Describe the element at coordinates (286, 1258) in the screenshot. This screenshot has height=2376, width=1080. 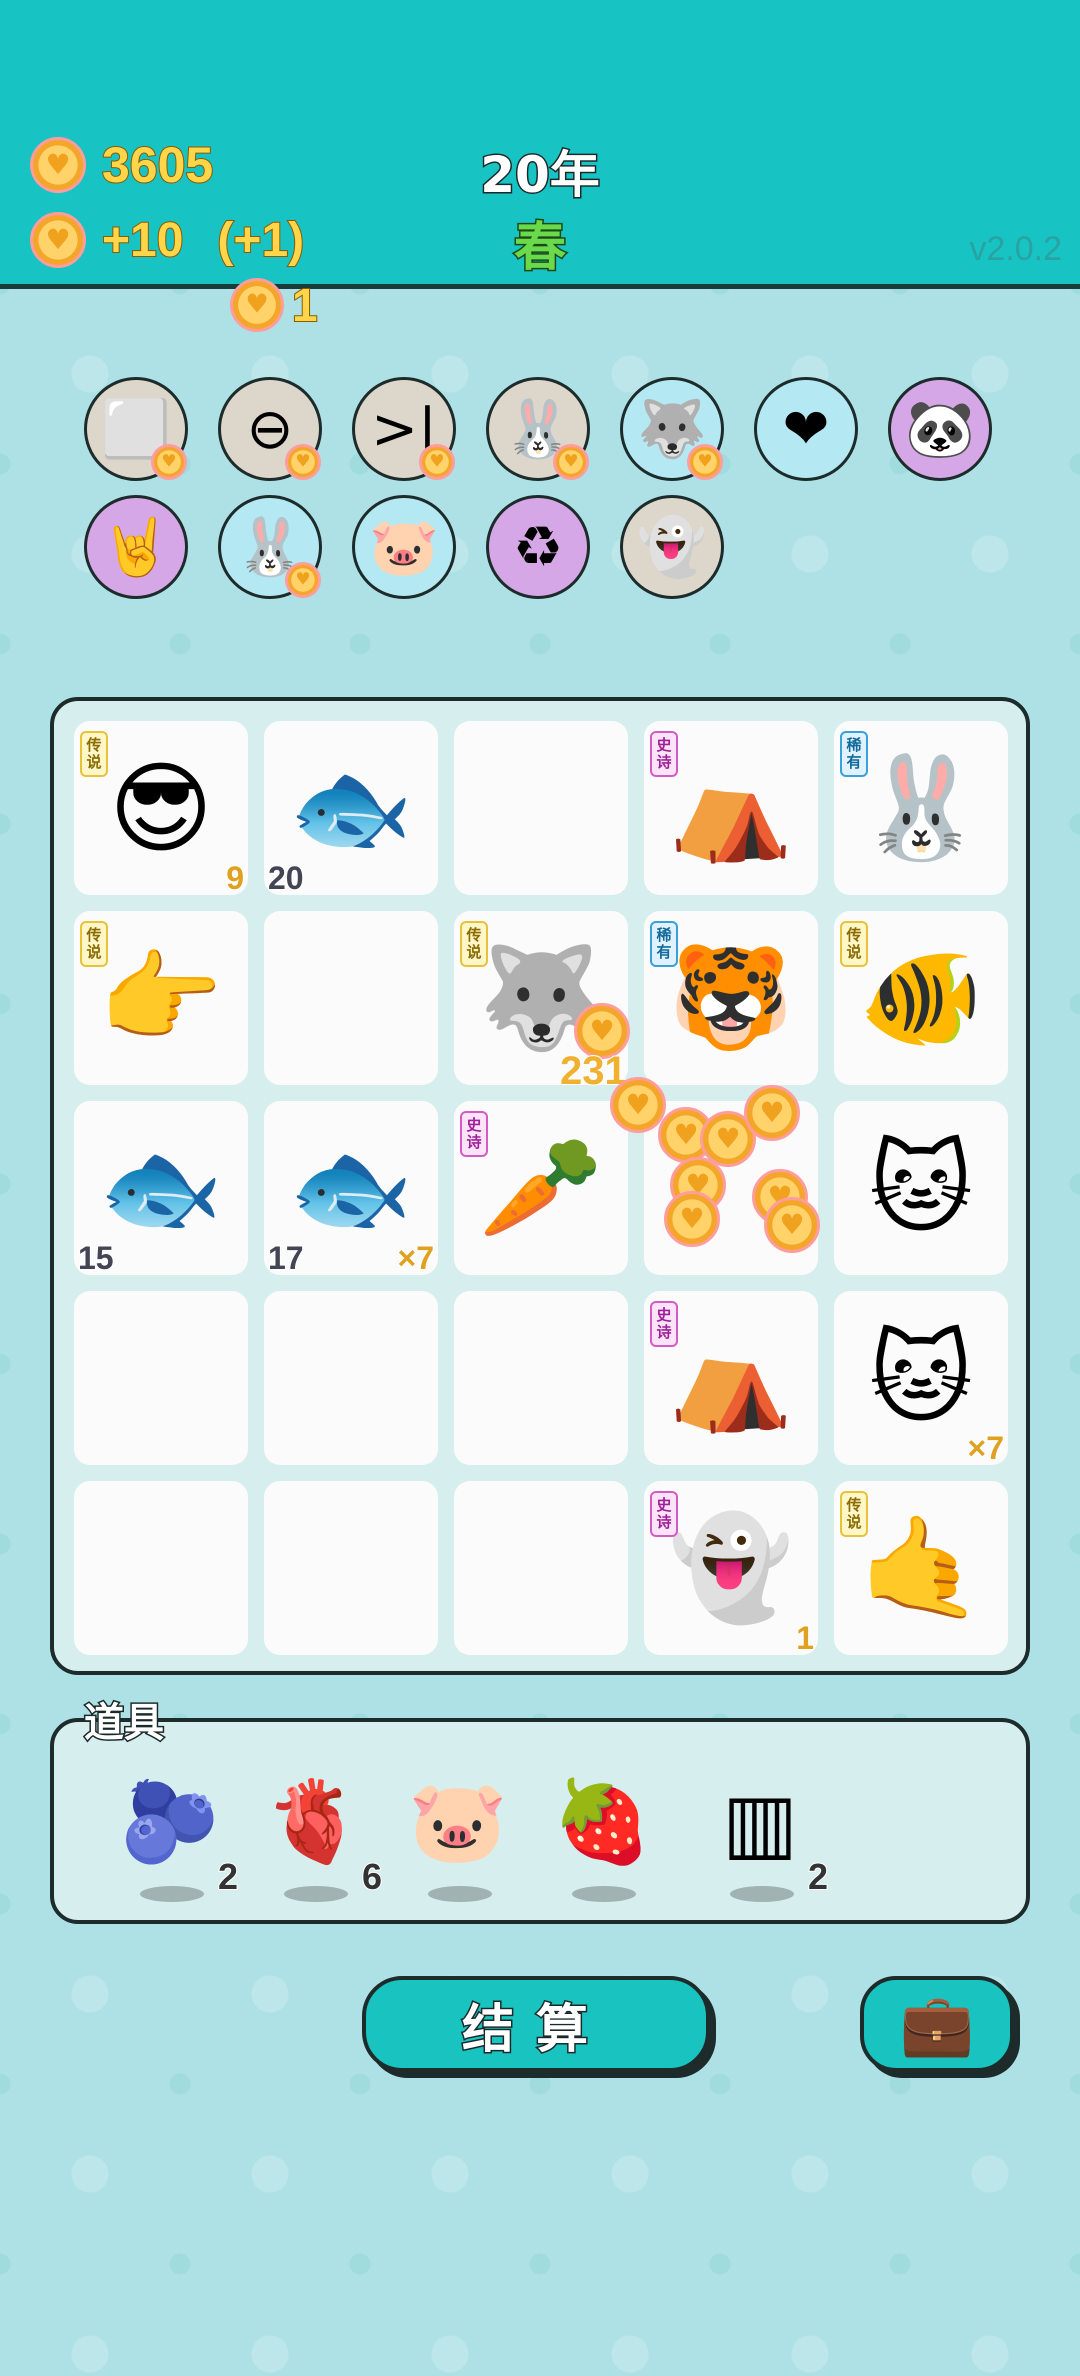
I see `item-counter: 17` at that location.